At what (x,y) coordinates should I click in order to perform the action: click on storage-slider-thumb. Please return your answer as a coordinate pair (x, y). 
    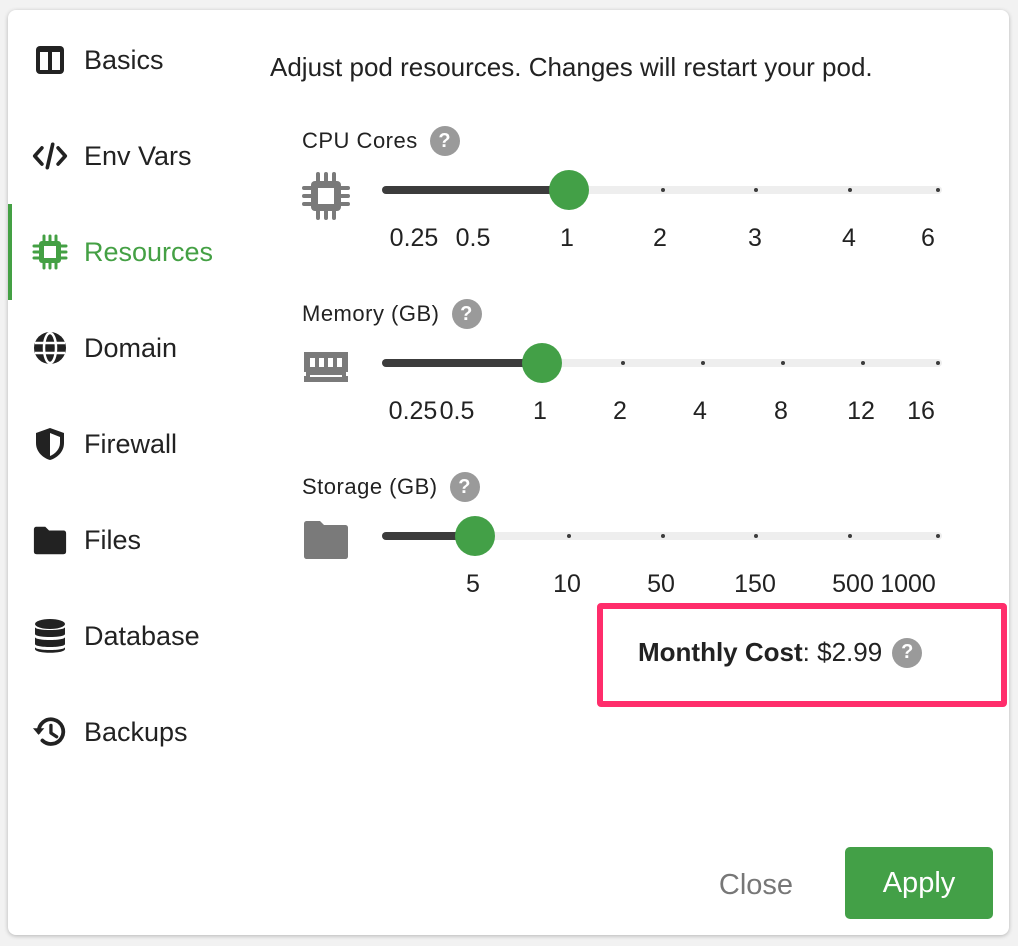
    Looking at the image, I should click on (475, 536).